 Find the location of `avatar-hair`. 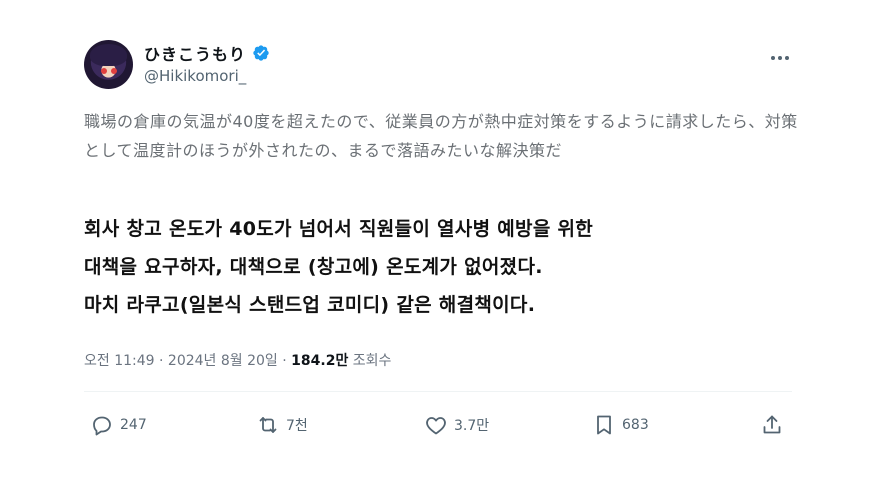

avatar-hair is located at coordinates (108, 55).